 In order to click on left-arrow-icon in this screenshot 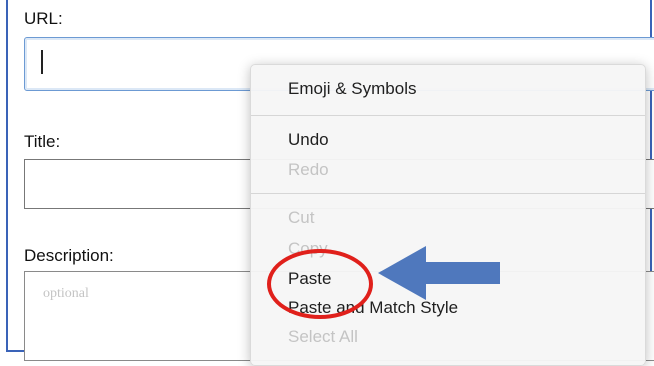, I will do `click(402, 273)`.